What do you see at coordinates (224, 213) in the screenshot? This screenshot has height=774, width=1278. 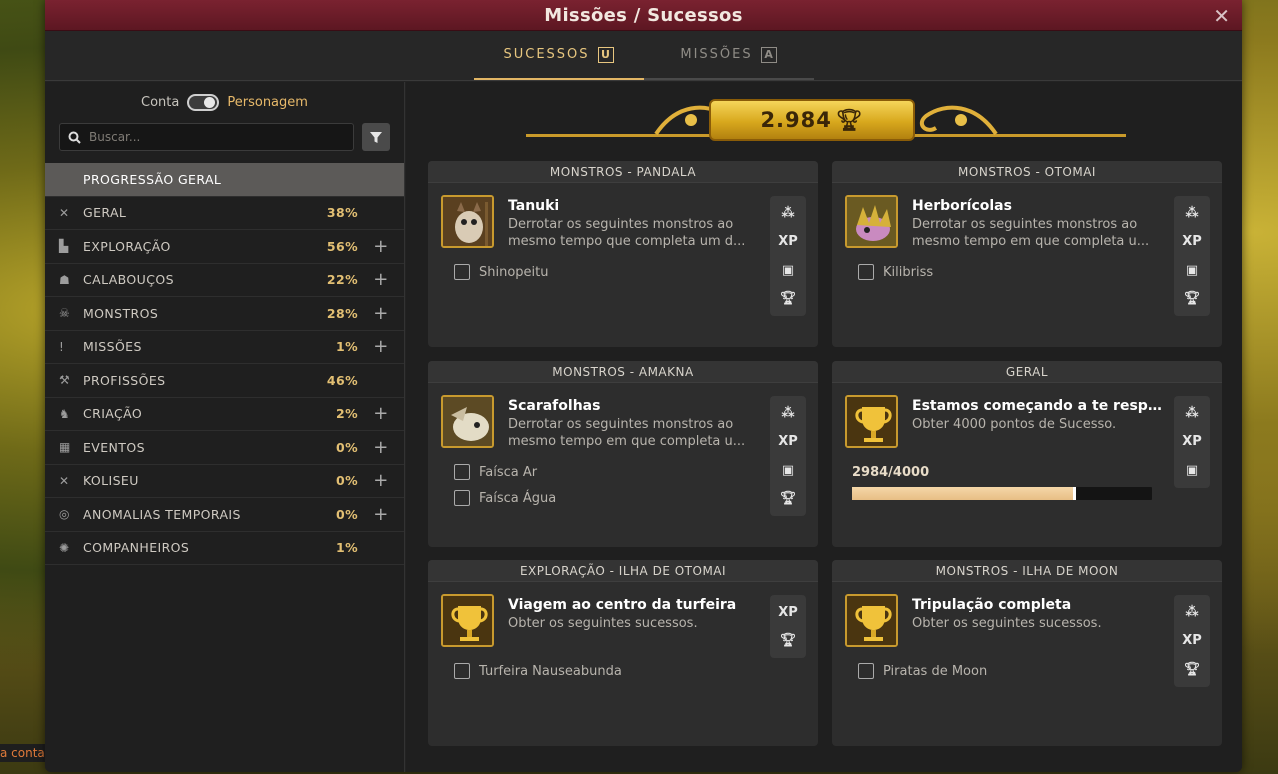 I see `sidebar-item-geral: ✕ GERAL 38%` at bounding box center [224, 213].